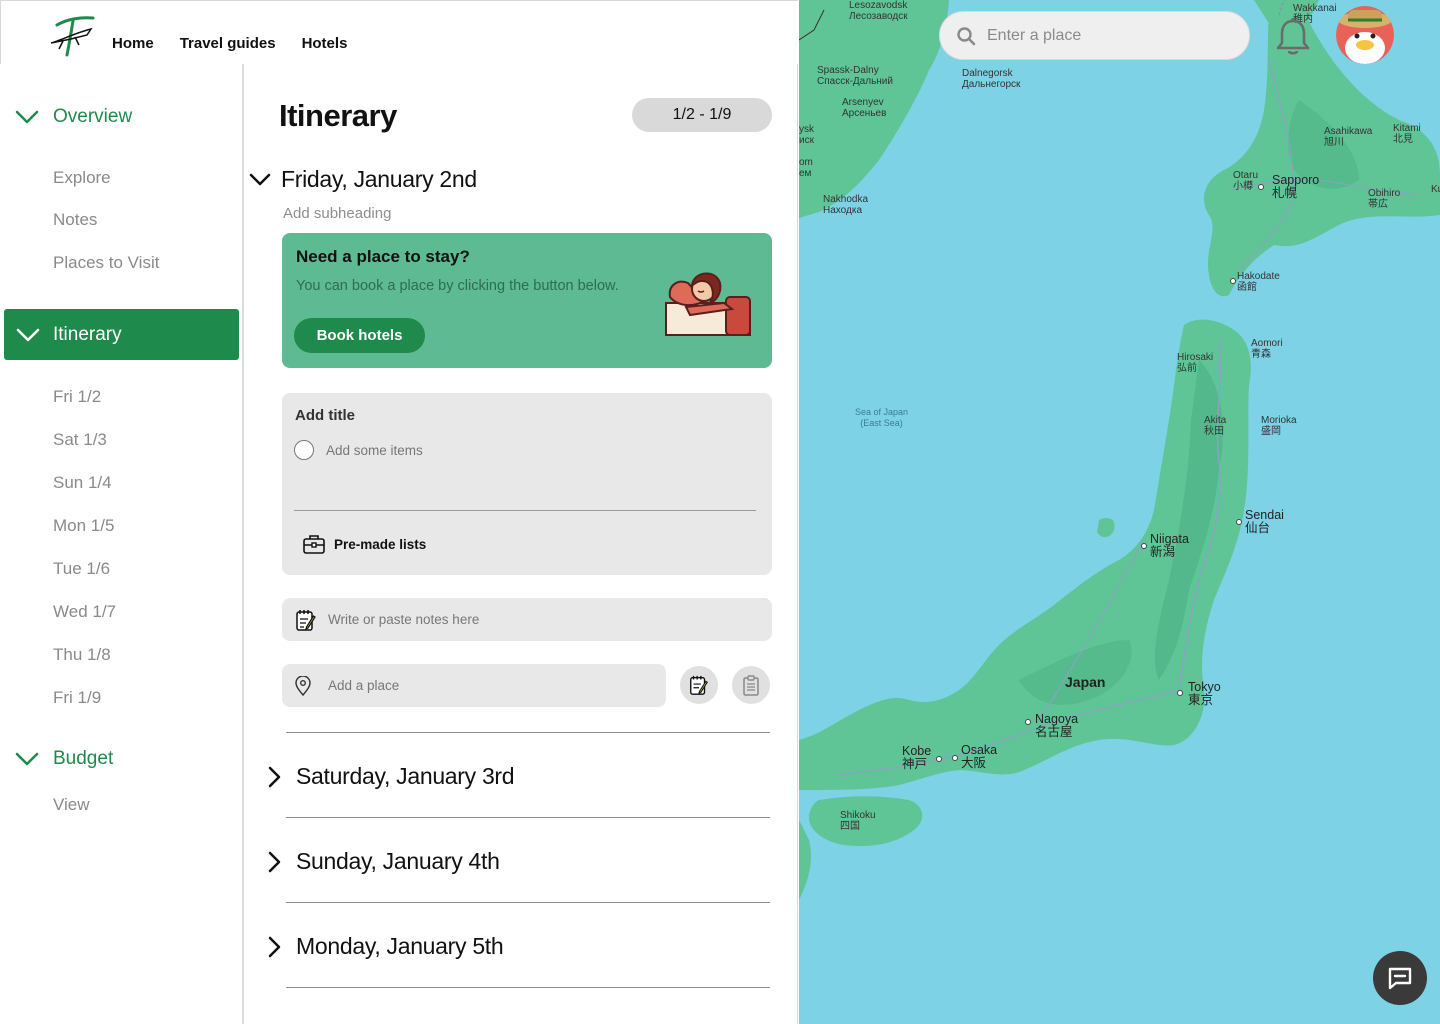  What do you see at coordinates (71, 805) in the screenshot?
I see `sidebar-item-view: View` at bounding box center [71, 805].